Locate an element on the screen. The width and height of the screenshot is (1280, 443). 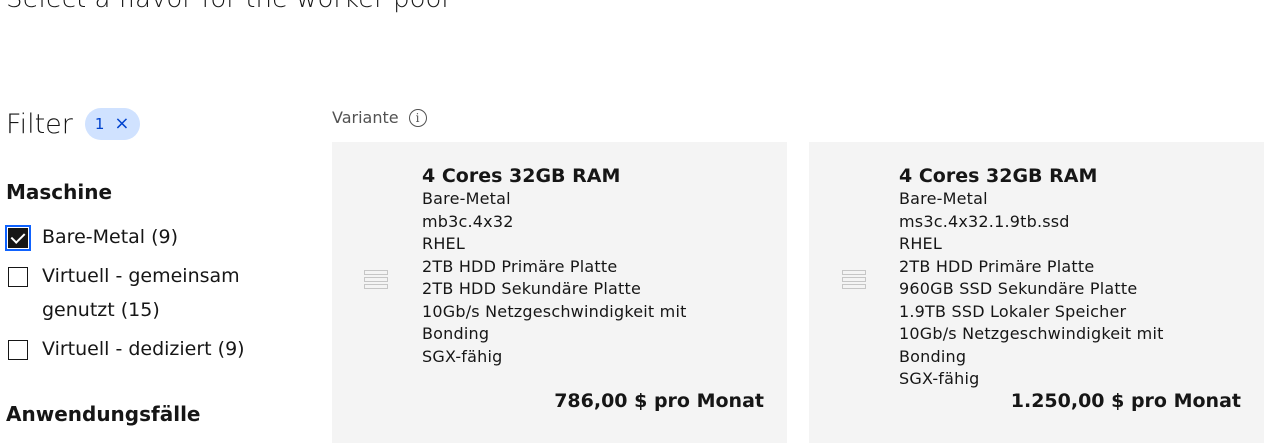
tile-spec: 2TB HDD Sekundäre Platte is located at coordinates (532, 288).